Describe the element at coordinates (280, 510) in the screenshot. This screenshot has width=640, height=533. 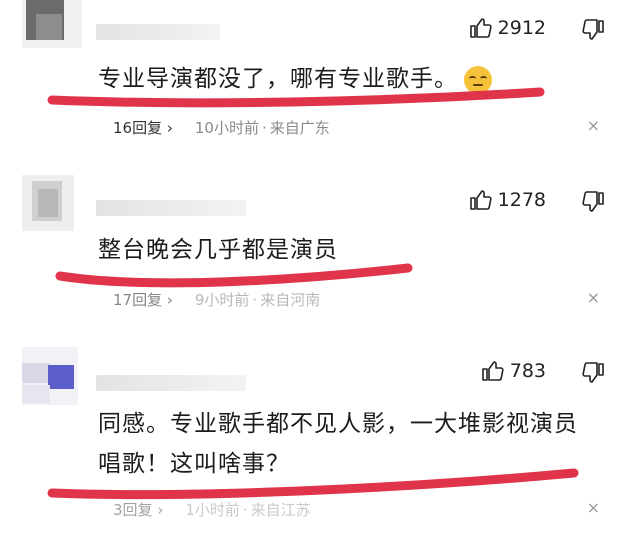
I see `comment-location: 来自江苏` at that location.